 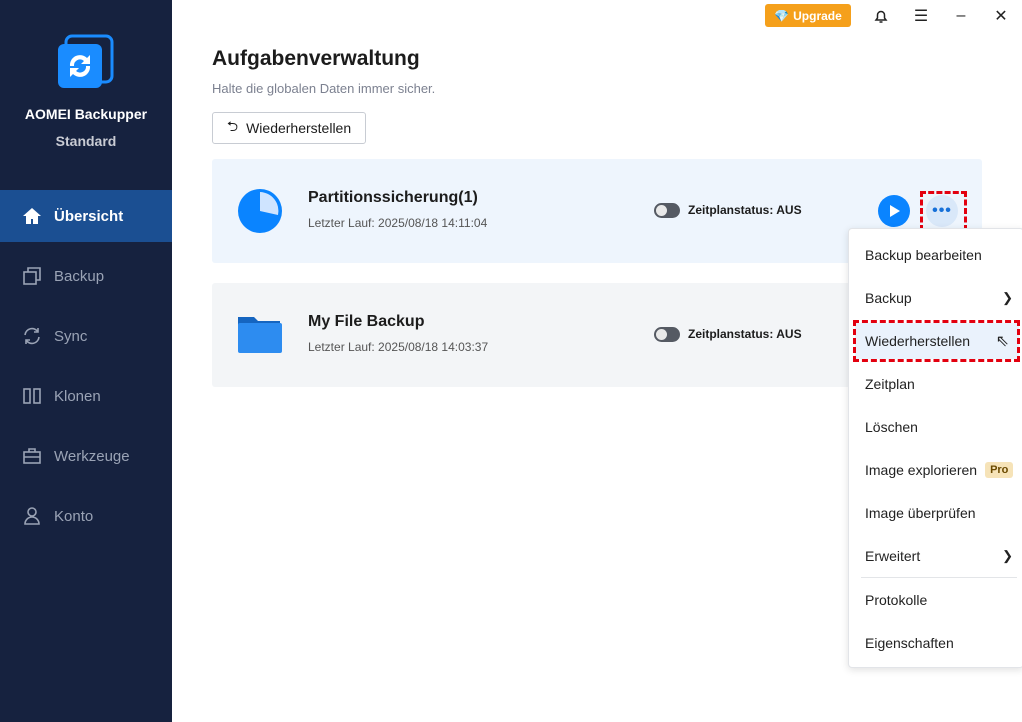 What do you see at coordinates (921, 16) in the screenshot?
I see `menu-icon: ☰` at bounding box center [921, 16].